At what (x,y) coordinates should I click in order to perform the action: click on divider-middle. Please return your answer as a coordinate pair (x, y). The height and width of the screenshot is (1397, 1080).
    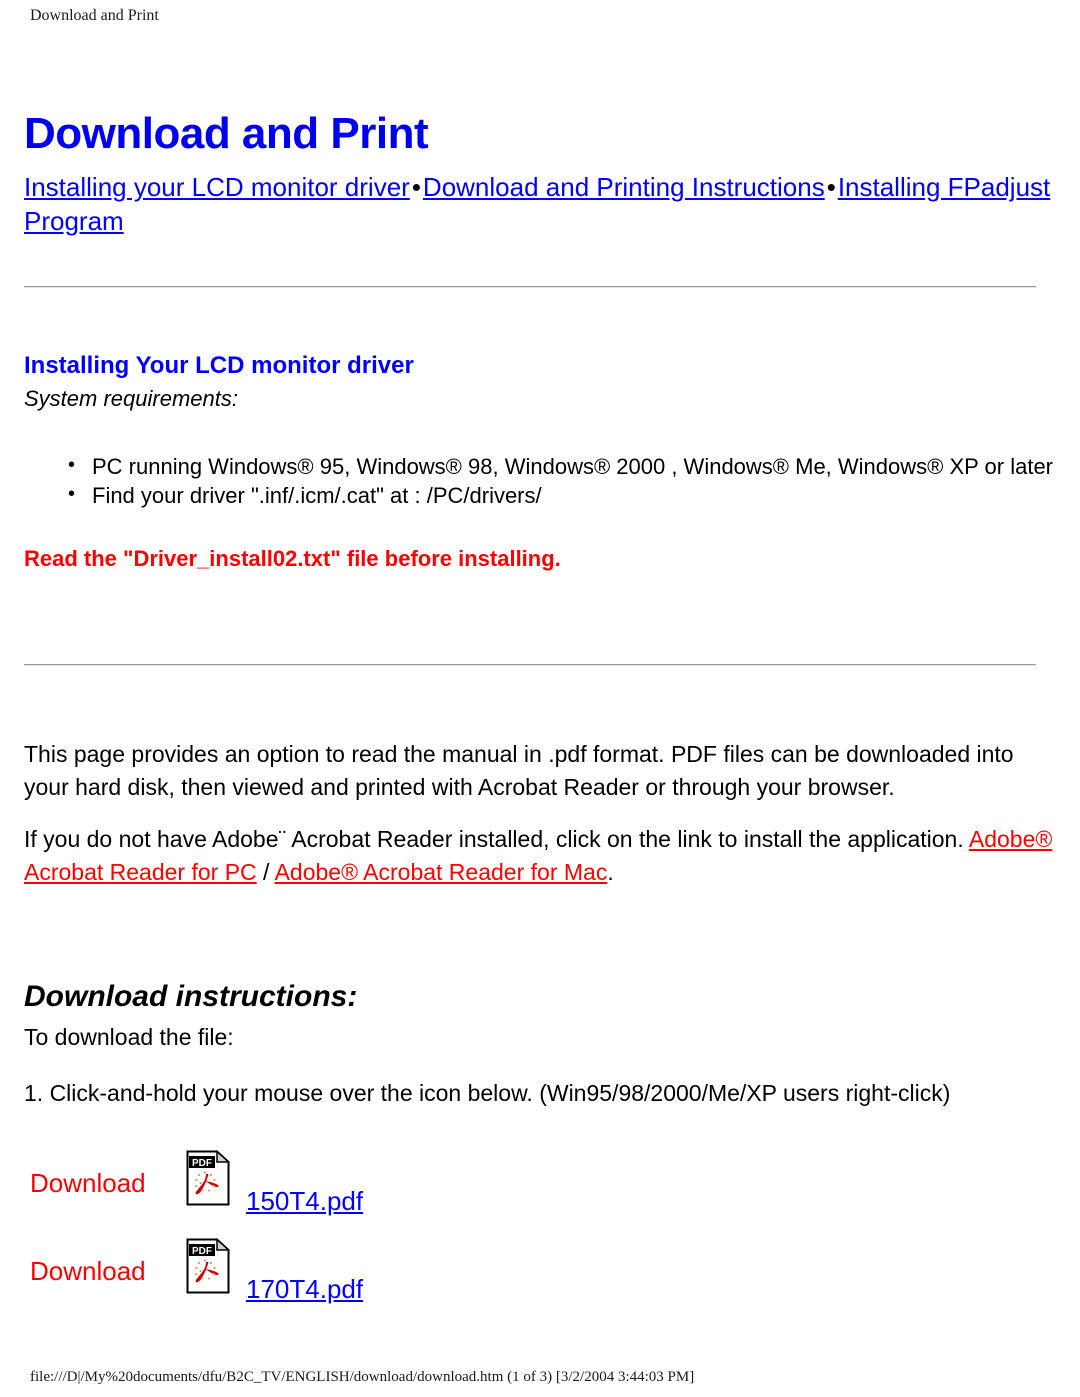
    Looking at the image, I should click on (530, 665).